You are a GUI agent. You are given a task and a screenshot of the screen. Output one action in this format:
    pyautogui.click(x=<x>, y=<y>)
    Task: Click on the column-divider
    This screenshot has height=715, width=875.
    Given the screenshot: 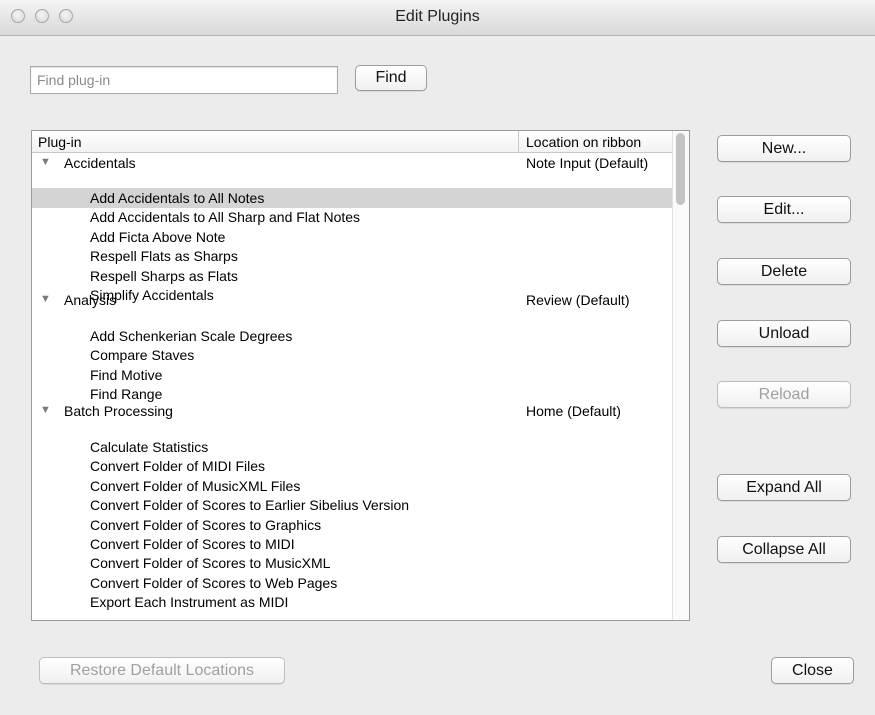 What is the action you would take?
    pyautogui.click(x=518, y=142)
    